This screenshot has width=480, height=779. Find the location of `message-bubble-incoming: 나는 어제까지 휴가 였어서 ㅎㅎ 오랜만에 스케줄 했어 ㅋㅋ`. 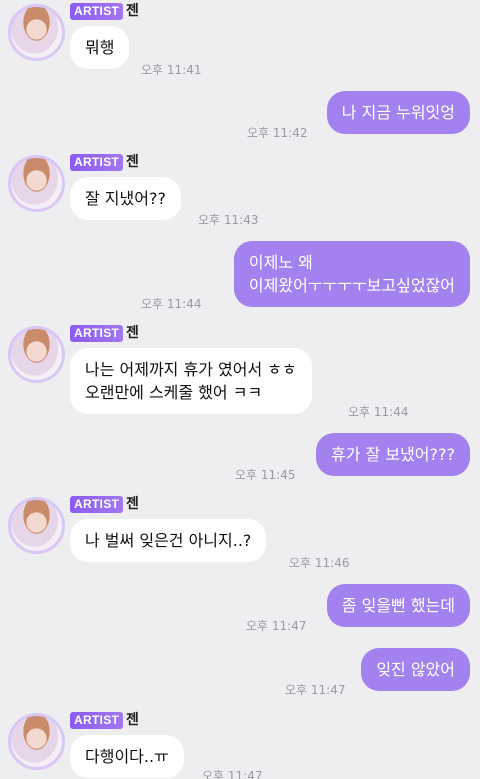

message-bubble-incoming: 나는 어제까지 휴가 였어서 ㅎㅎ 오랜만에 스케줄 했어 ㅋㅋ is located at coordinates (191, 381).